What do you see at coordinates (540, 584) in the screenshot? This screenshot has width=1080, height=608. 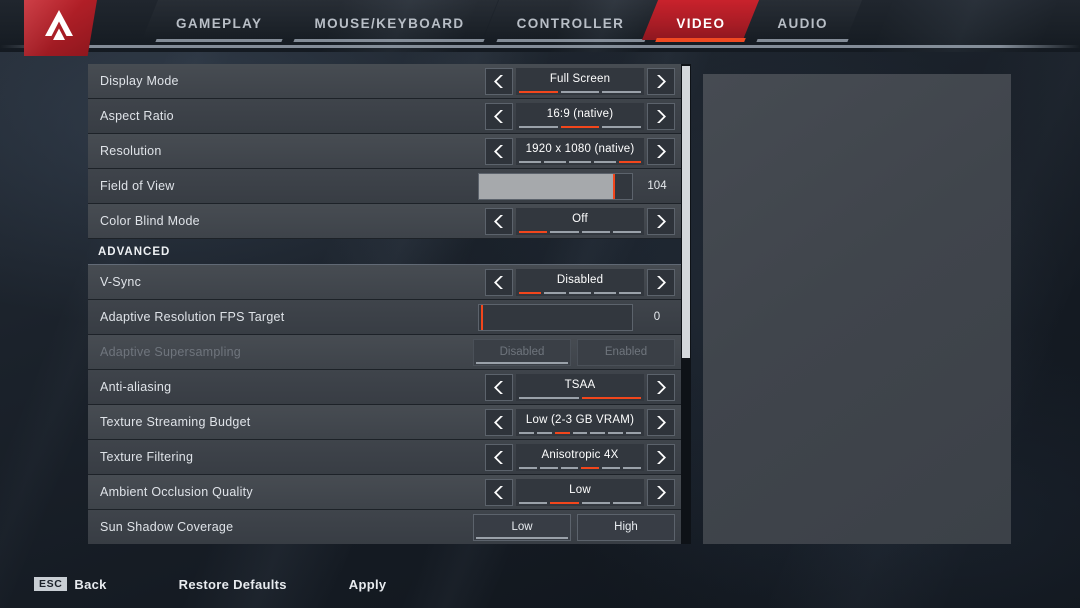 I see `footer-action-bar: ESC Back Restore Defaults Apply` at bounding box center [540, 584].